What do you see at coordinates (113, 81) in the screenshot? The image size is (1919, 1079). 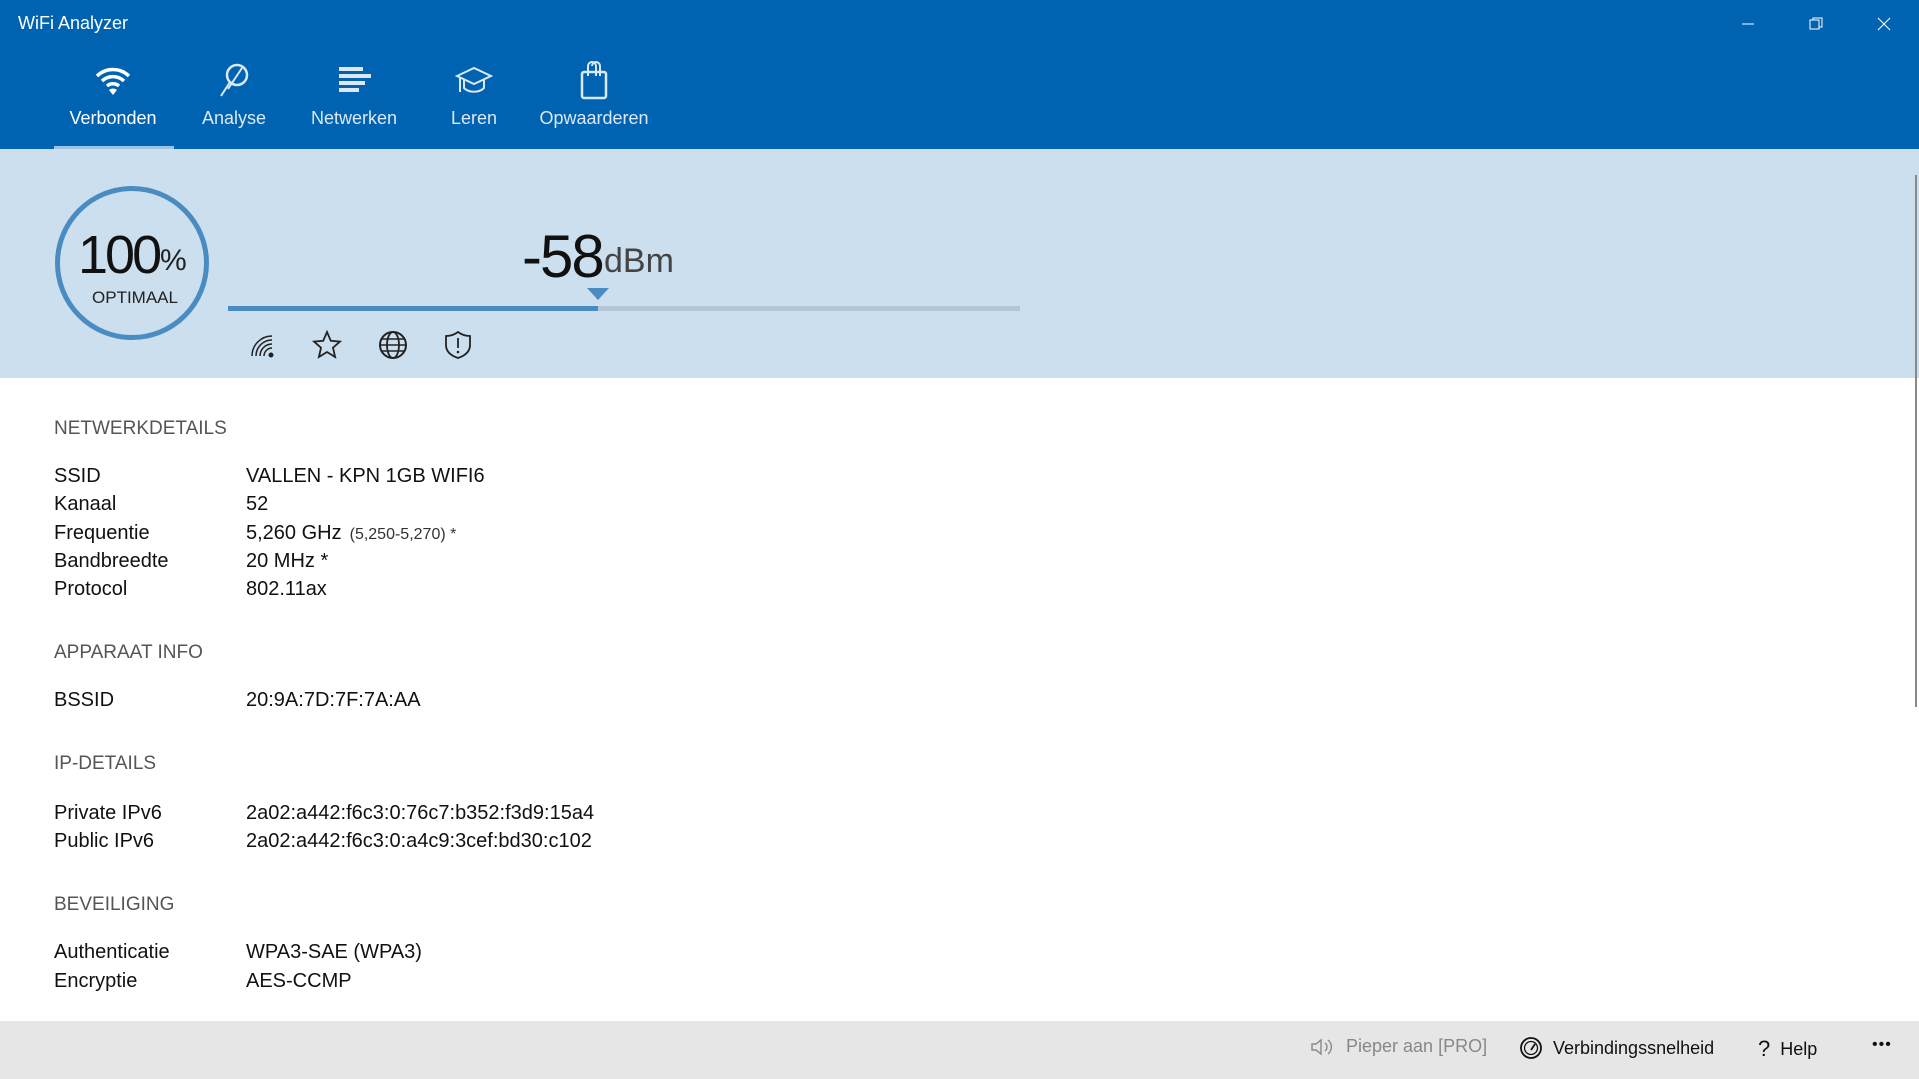 I see `wifi-icon` at bounding box center [113, 81].